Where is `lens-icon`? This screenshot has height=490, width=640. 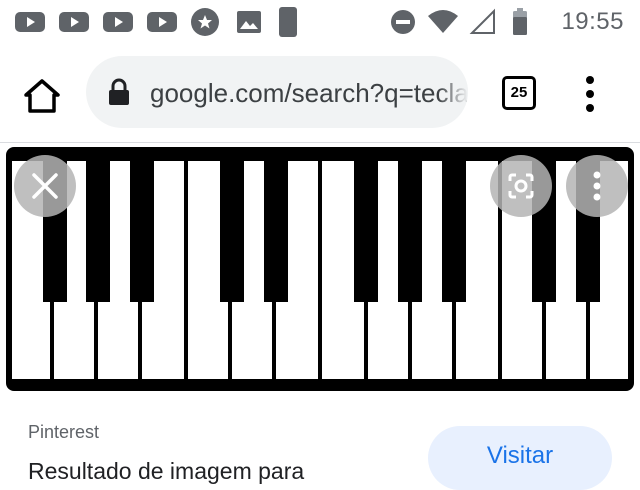
lens-icon is located at coordinates (521, 186).